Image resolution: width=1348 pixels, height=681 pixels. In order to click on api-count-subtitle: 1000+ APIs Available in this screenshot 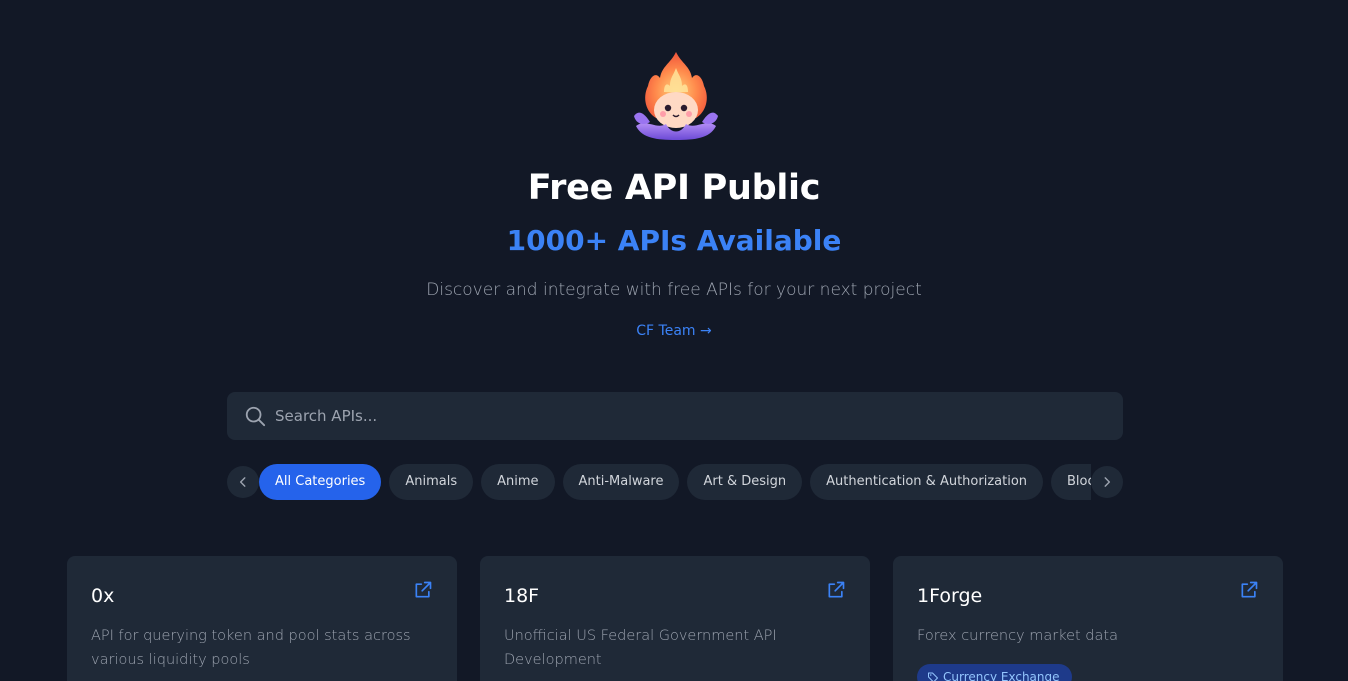, I will do `click(674, 240)`.